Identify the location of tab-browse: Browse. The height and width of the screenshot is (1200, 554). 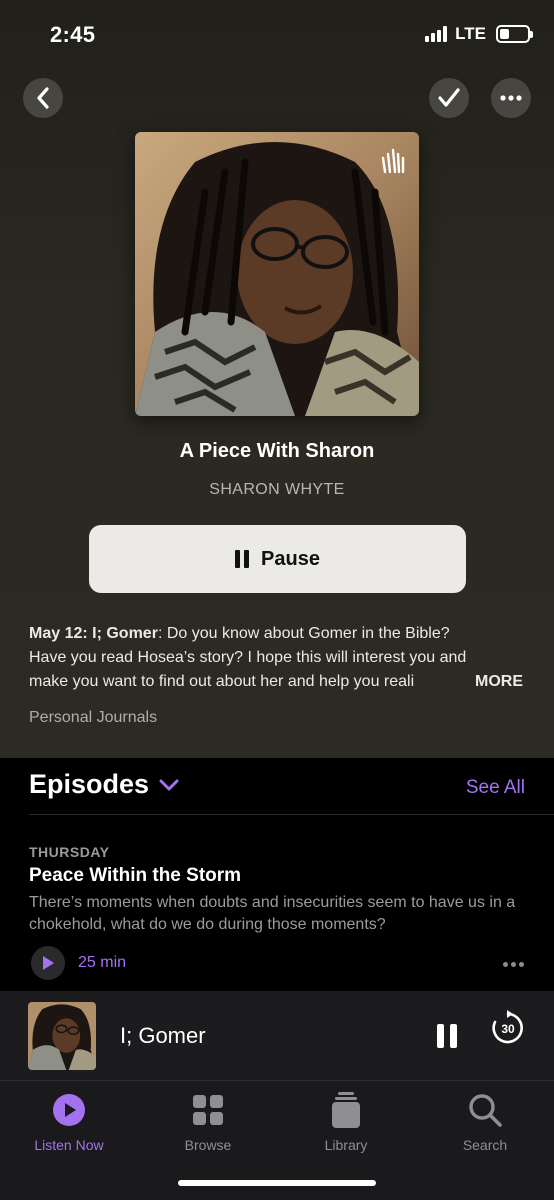
(208, 1122).